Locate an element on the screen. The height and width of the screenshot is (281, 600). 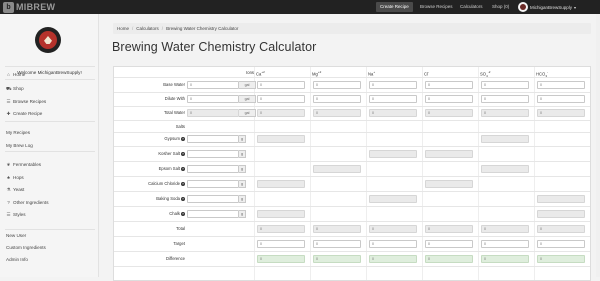
sidebar-item-new-user: New User is located at coordinates (16, 235).